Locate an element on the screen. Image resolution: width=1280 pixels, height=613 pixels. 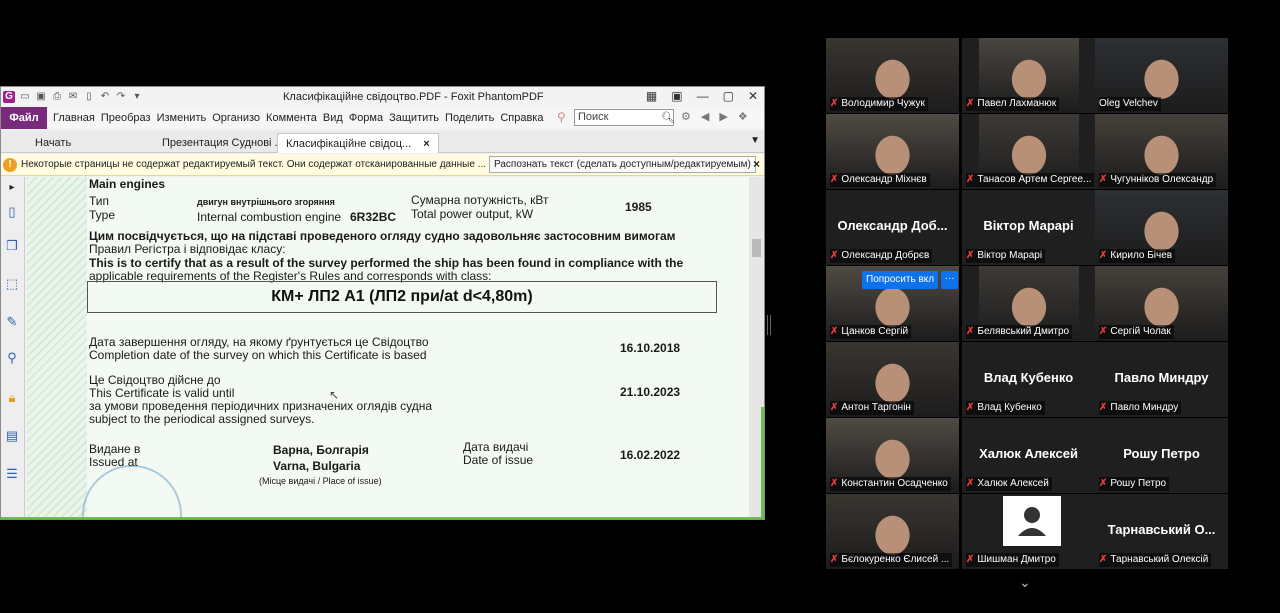
participant-tile: ✗ Антон Таргонін is located at coordinates (892, 379).